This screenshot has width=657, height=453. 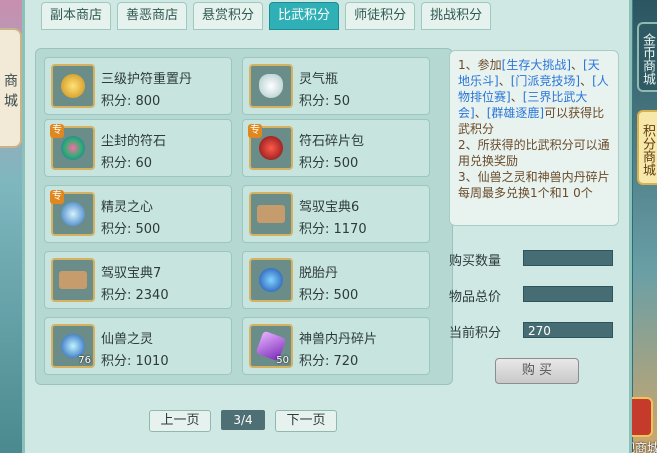 What do you see at coordinates (282, 360) in the screenshot?
I see `item-count: 50` at bounding box center [282, 360].